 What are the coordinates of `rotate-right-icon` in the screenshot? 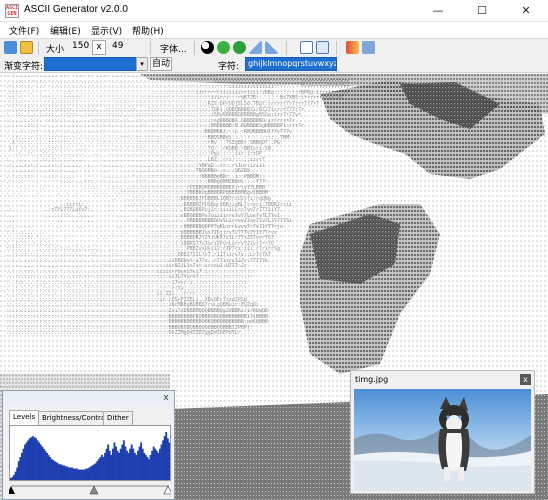 It's located at (239, 47).